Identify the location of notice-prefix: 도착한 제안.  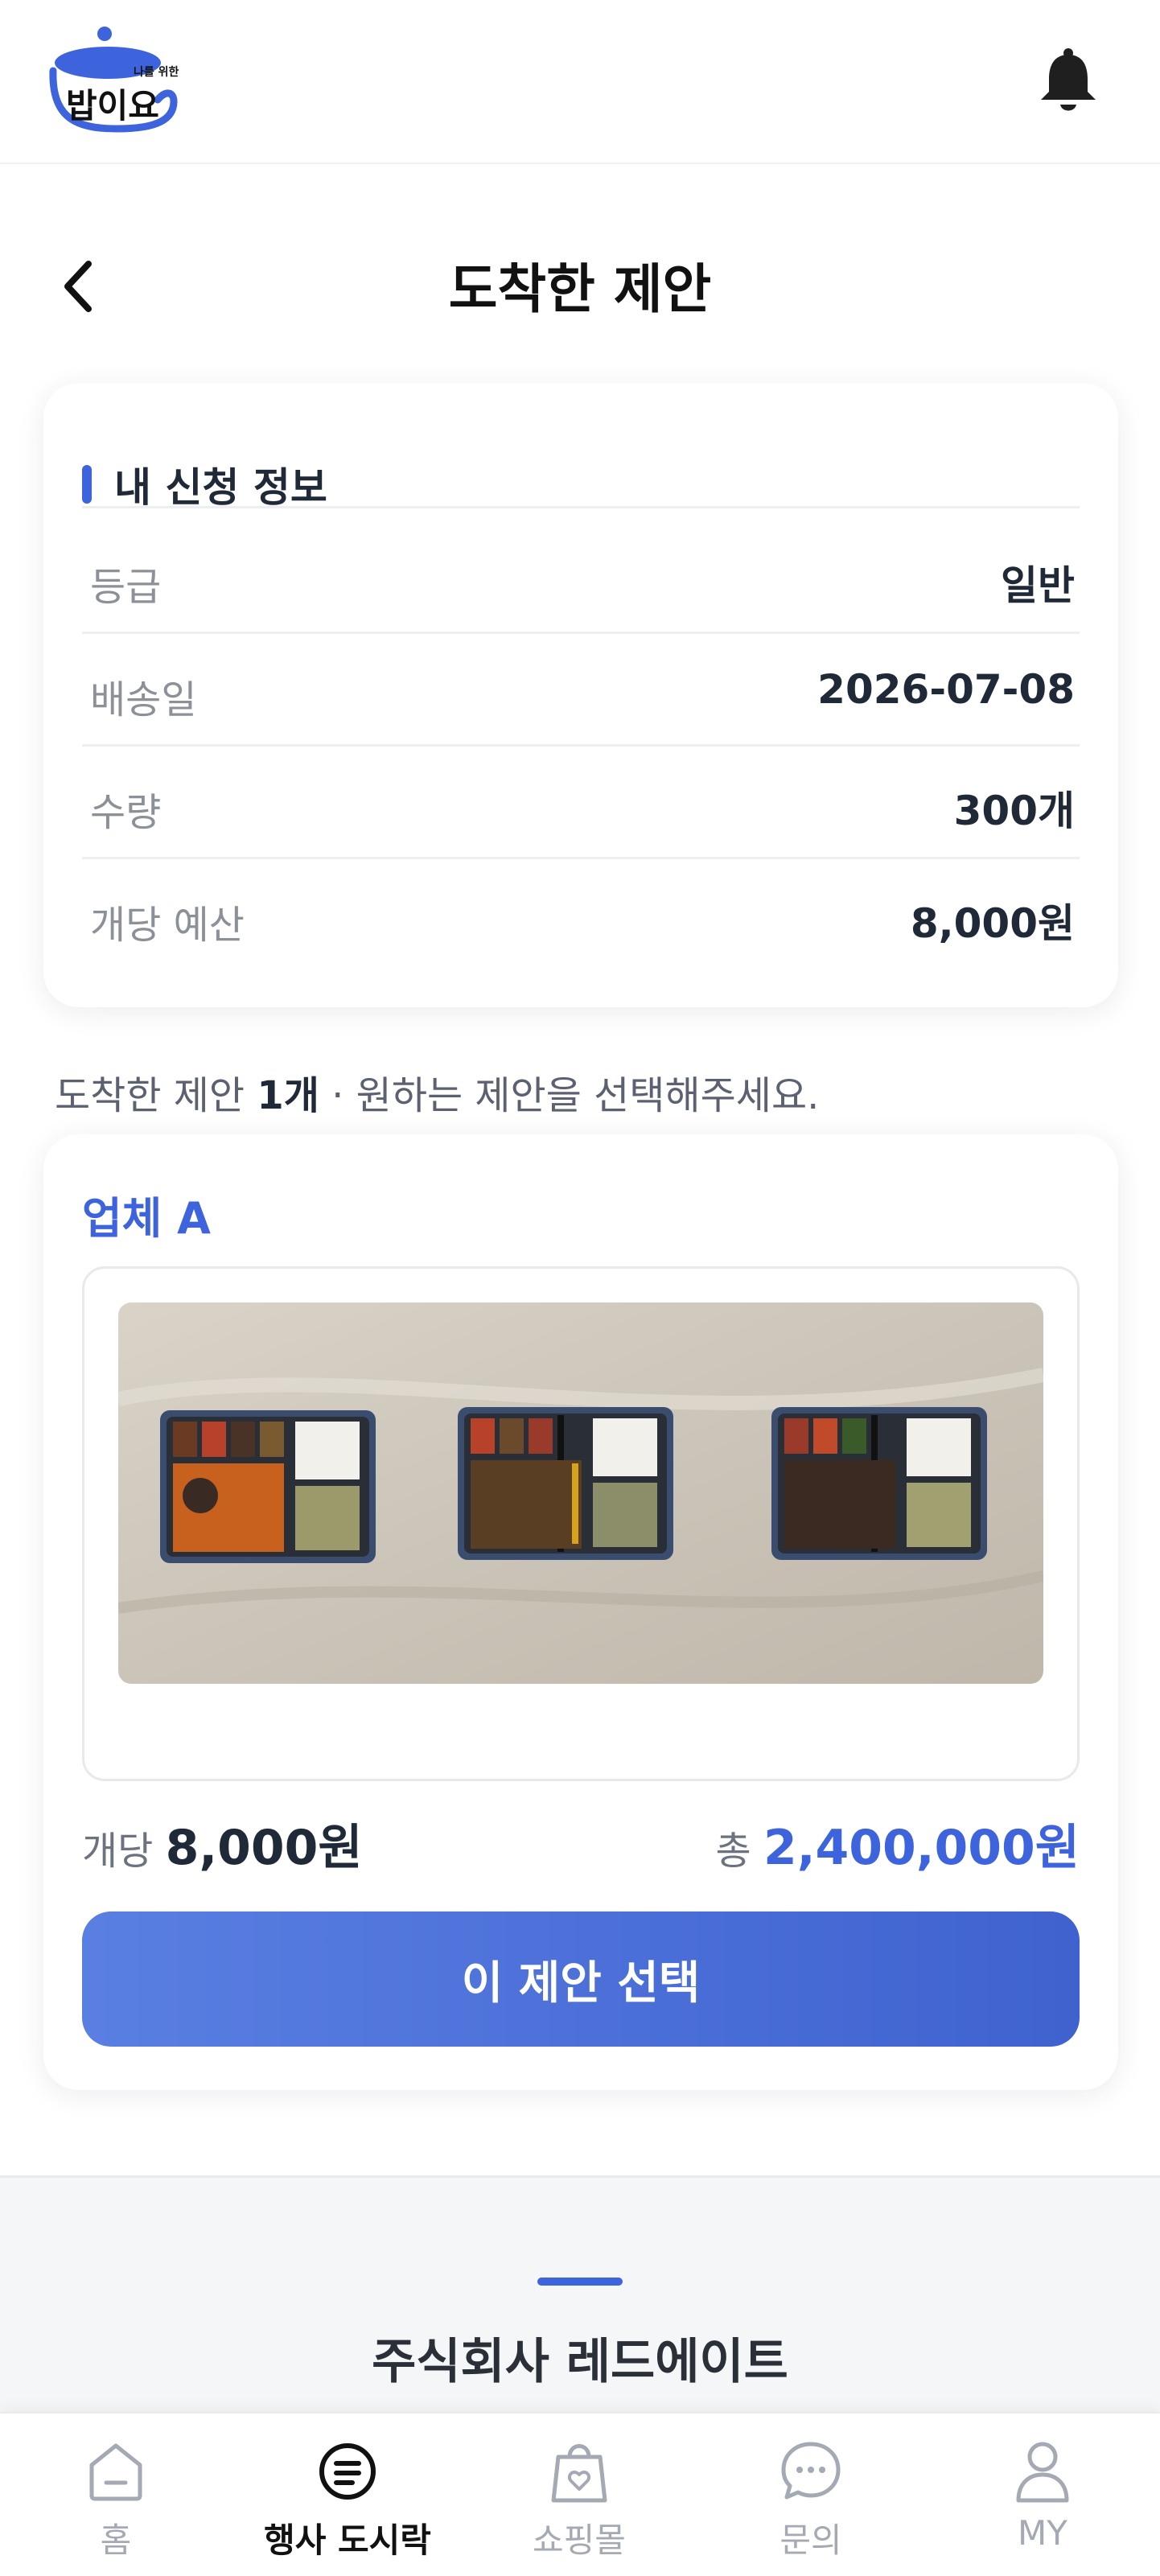
(156, 1095).